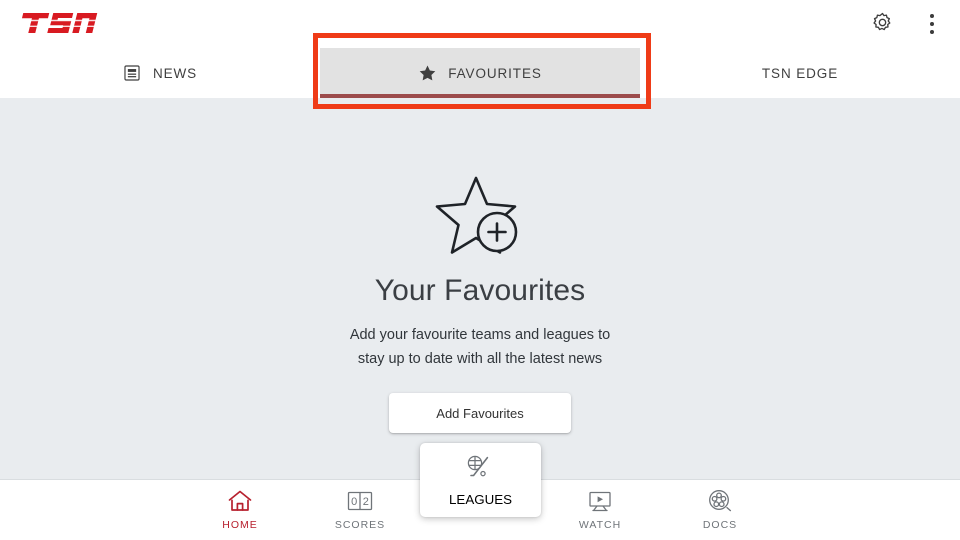  I want to click on overflow-menu-button, so click(932, 24).